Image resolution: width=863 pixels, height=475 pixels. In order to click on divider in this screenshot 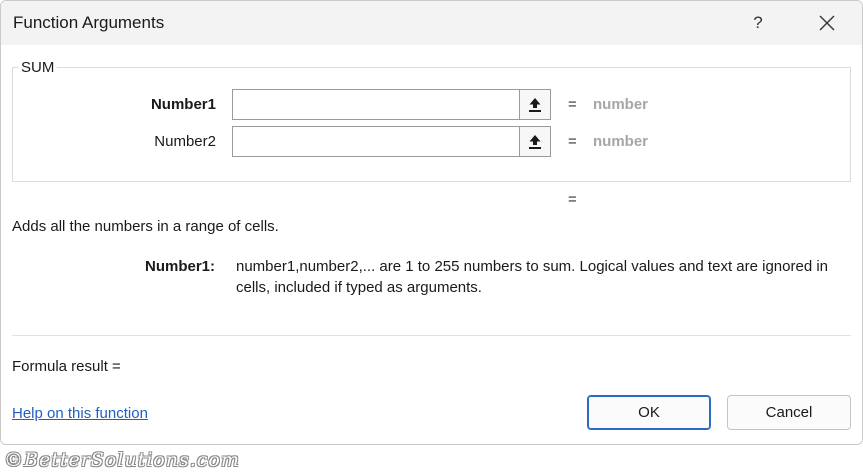, I will do `click(431, 335)`.